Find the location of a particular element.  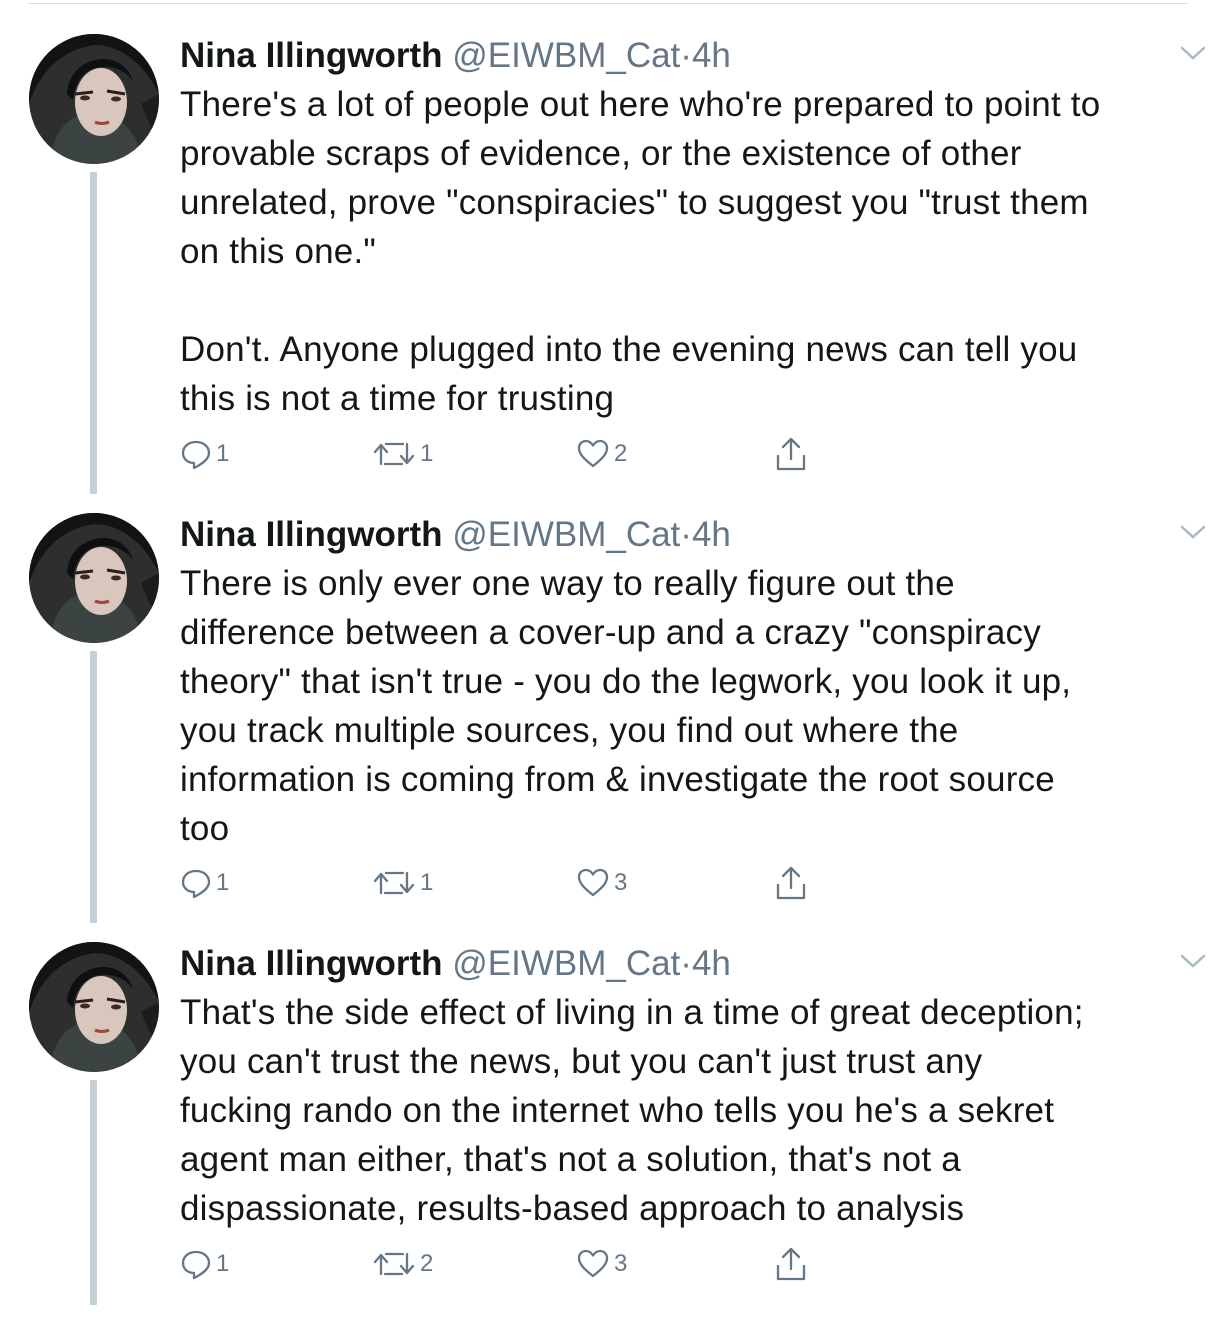

top-divider is located at coordinates (608, 3).